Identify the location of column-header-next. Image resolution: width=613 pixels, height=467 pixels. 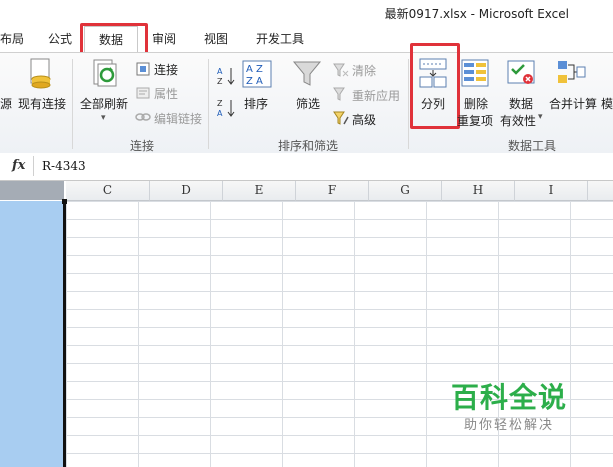
(600, 191).